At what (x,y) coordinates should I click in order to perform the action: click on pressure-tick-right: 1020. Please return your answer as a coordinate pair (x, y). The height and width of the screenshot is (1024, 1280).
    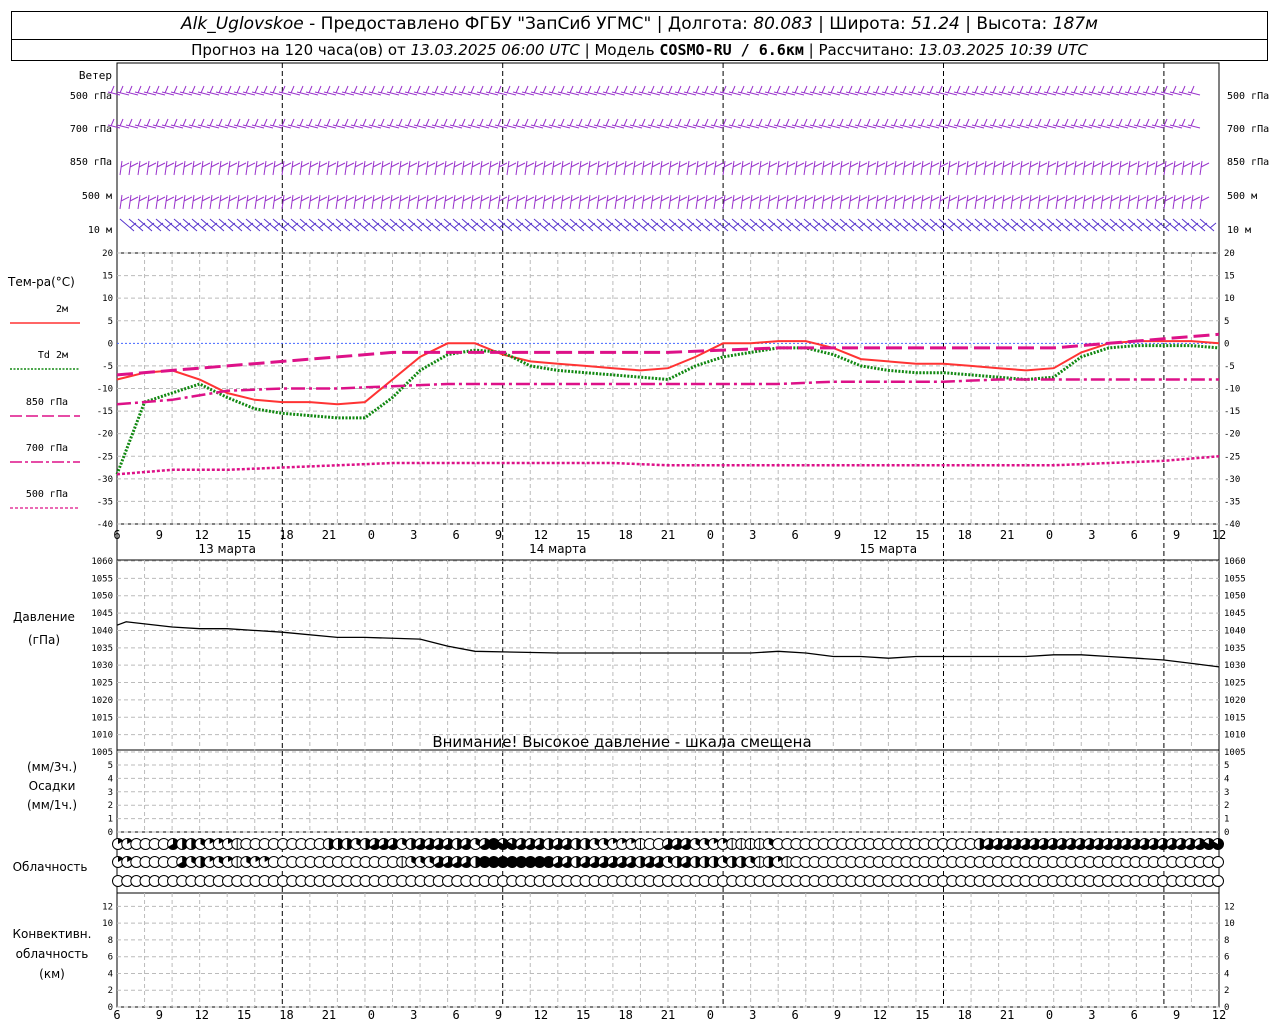
    Looking at the image, I should click on (1235, 701).